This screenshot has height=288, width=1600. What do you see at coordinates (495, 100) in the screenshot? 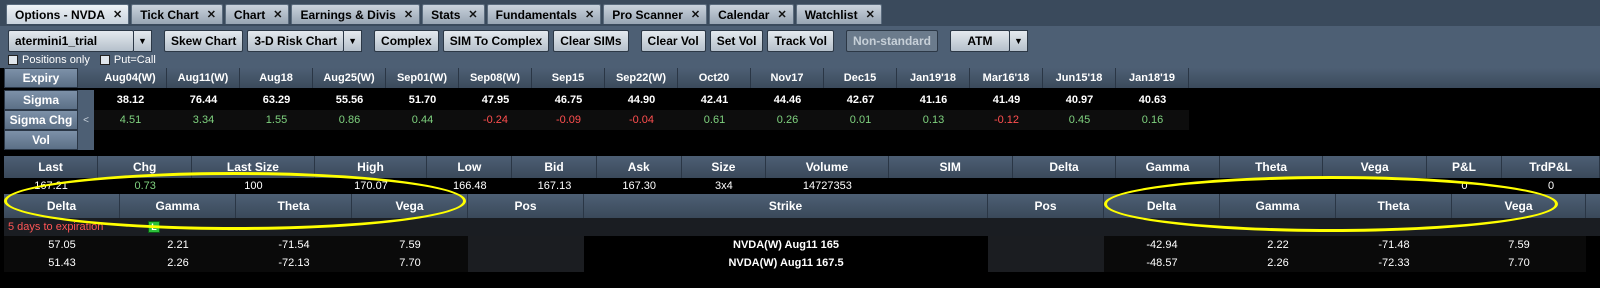
I see `sigma-value: 47.95` at bounding box center [495, 100].